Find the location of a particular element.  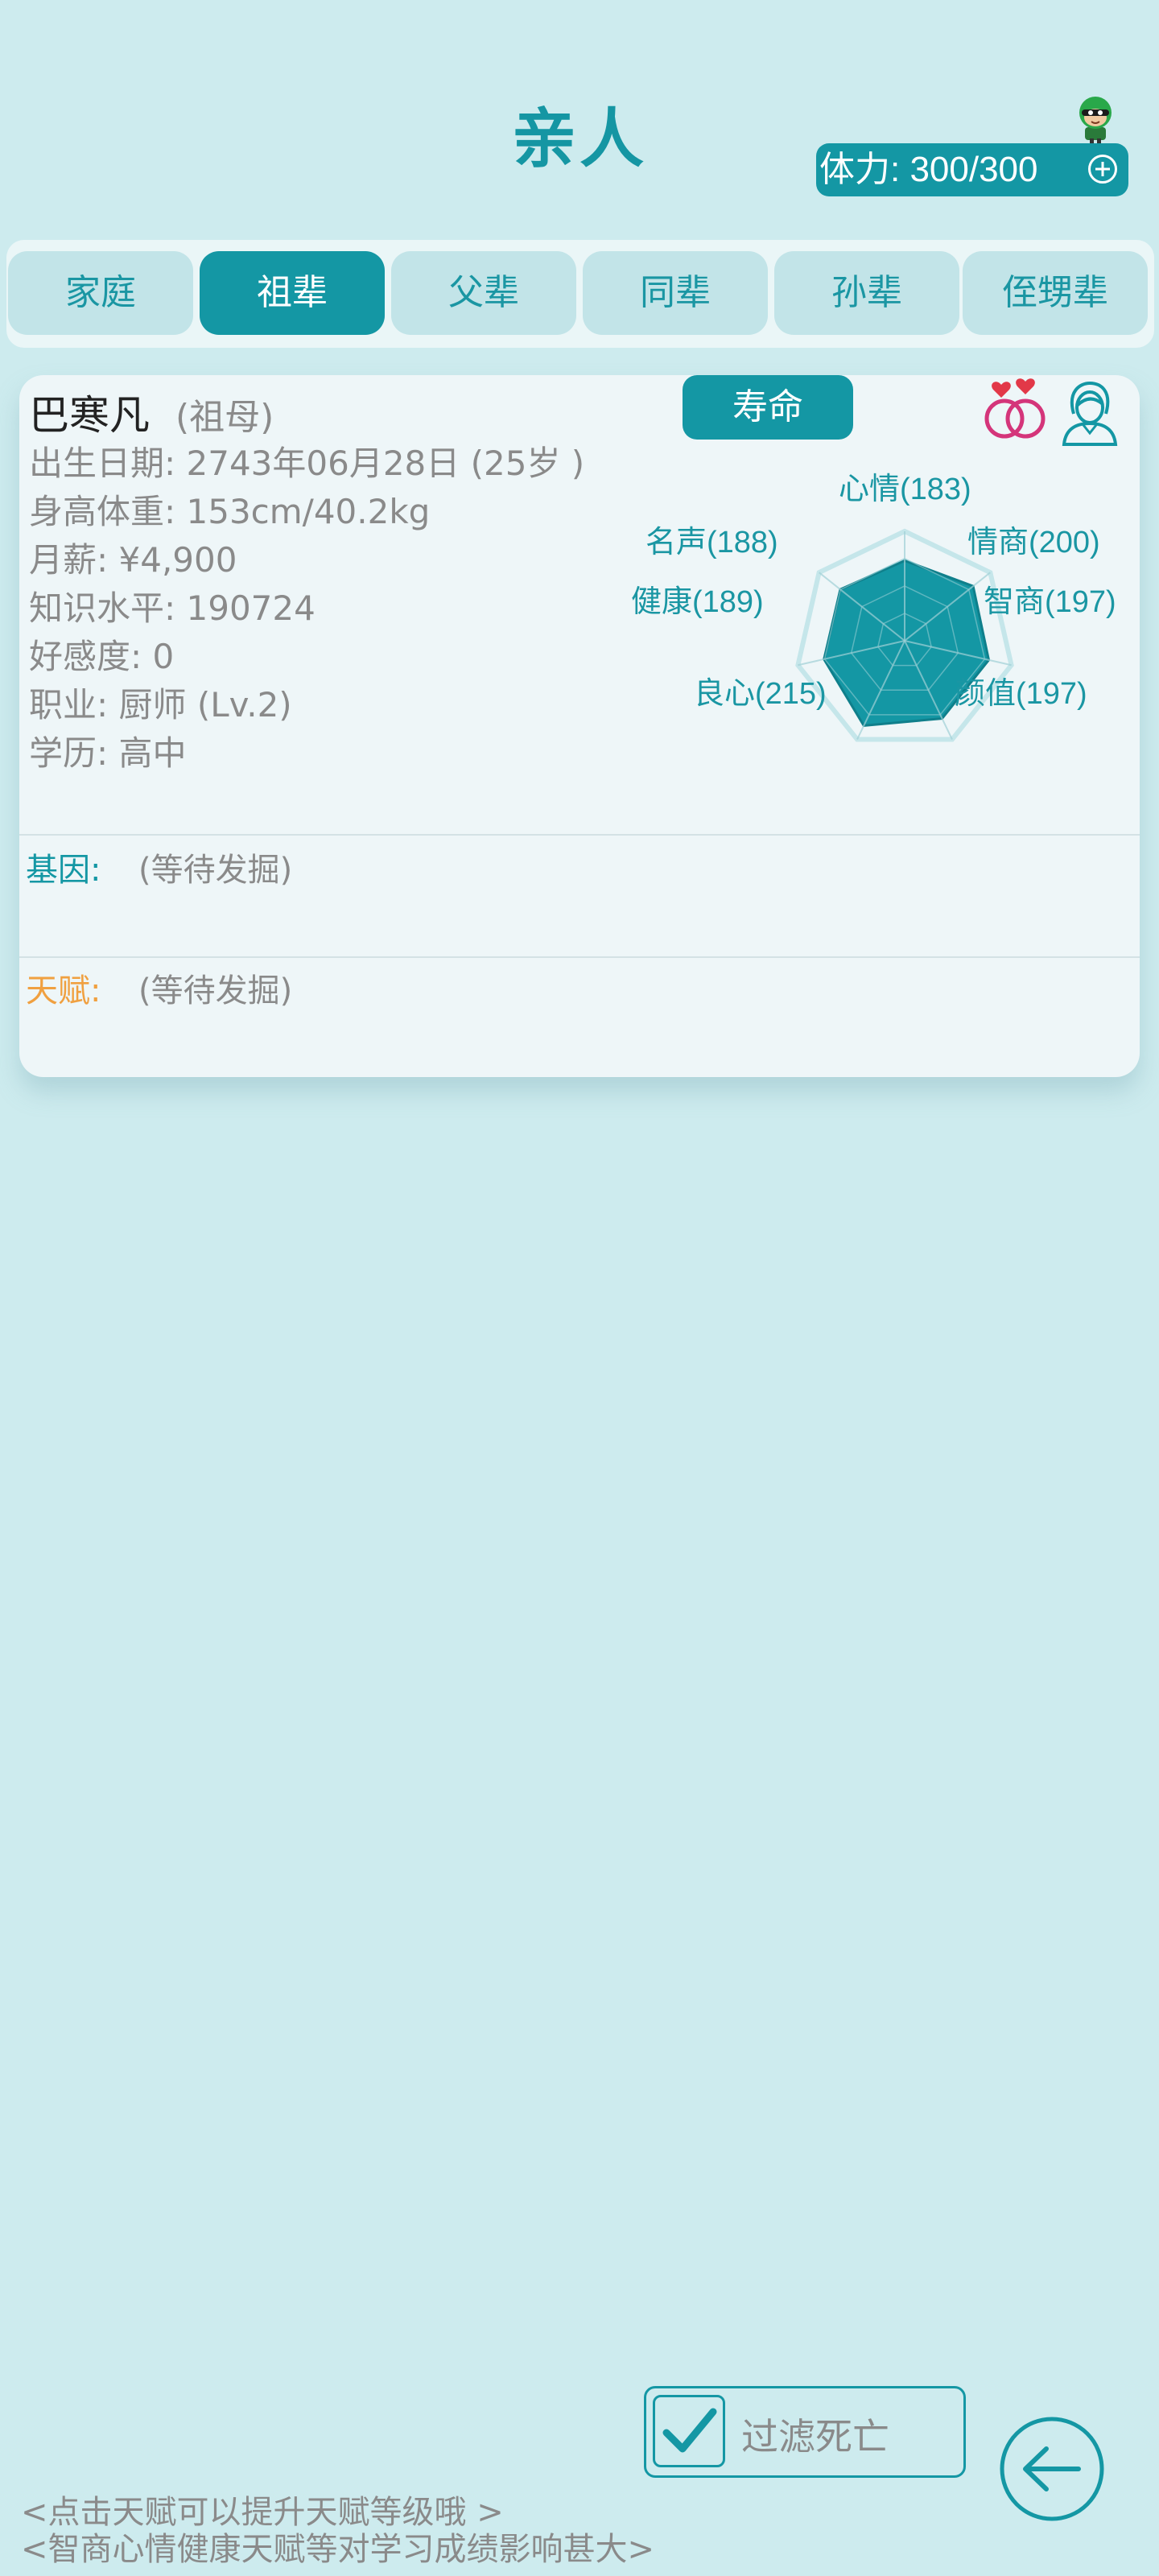

tab-grandchildren: 孙辈 is located at coordinates (866, 293).